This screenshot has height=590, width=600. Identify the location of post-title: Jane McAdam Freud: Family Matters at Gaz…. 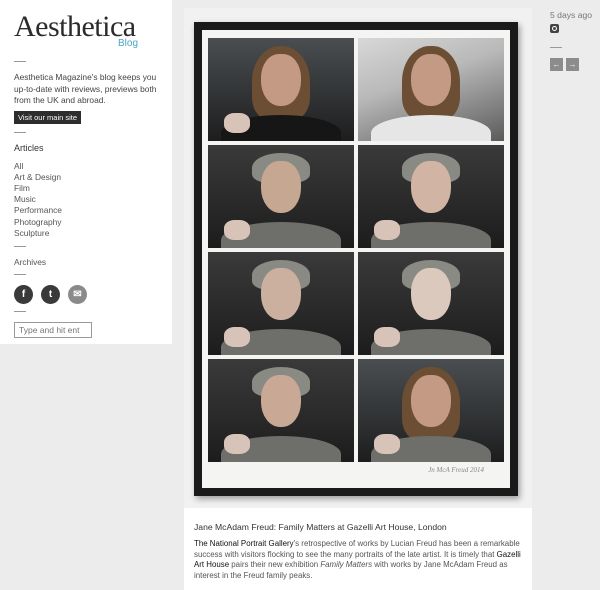
(358, 527).